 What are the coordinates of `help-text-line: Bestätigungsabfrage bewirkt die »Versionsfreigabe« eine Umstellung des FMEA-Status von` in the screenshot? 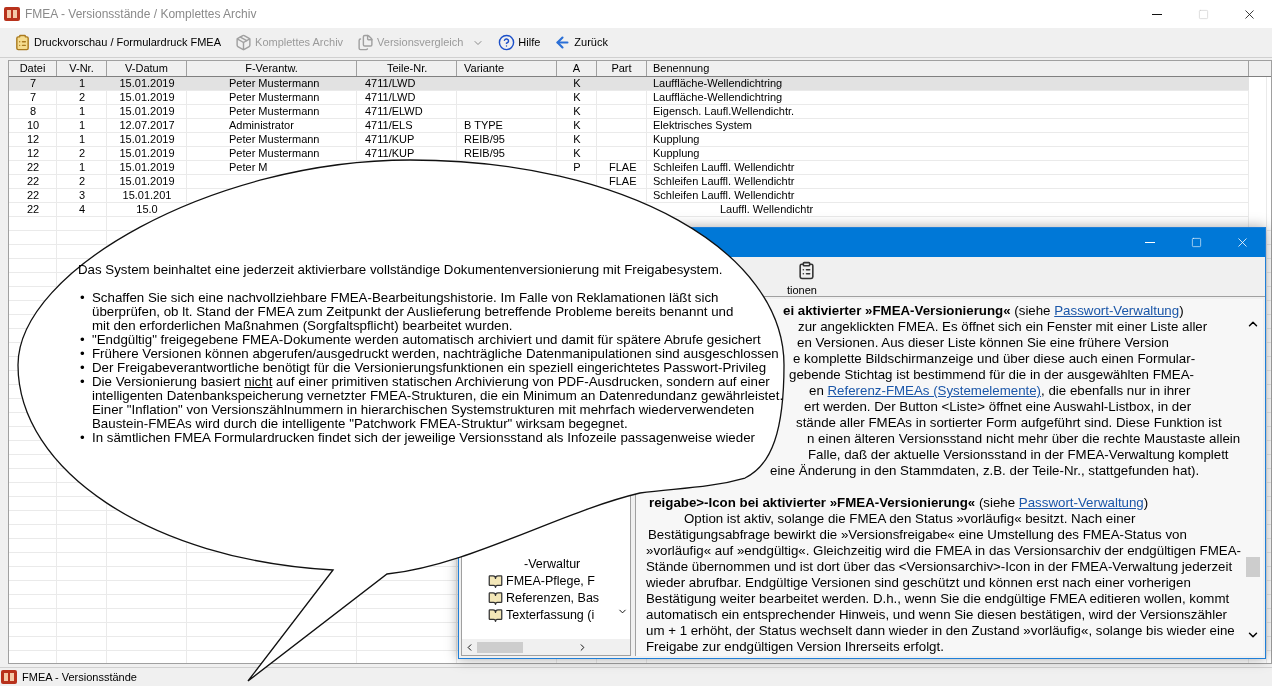 It's located at (917, 535).